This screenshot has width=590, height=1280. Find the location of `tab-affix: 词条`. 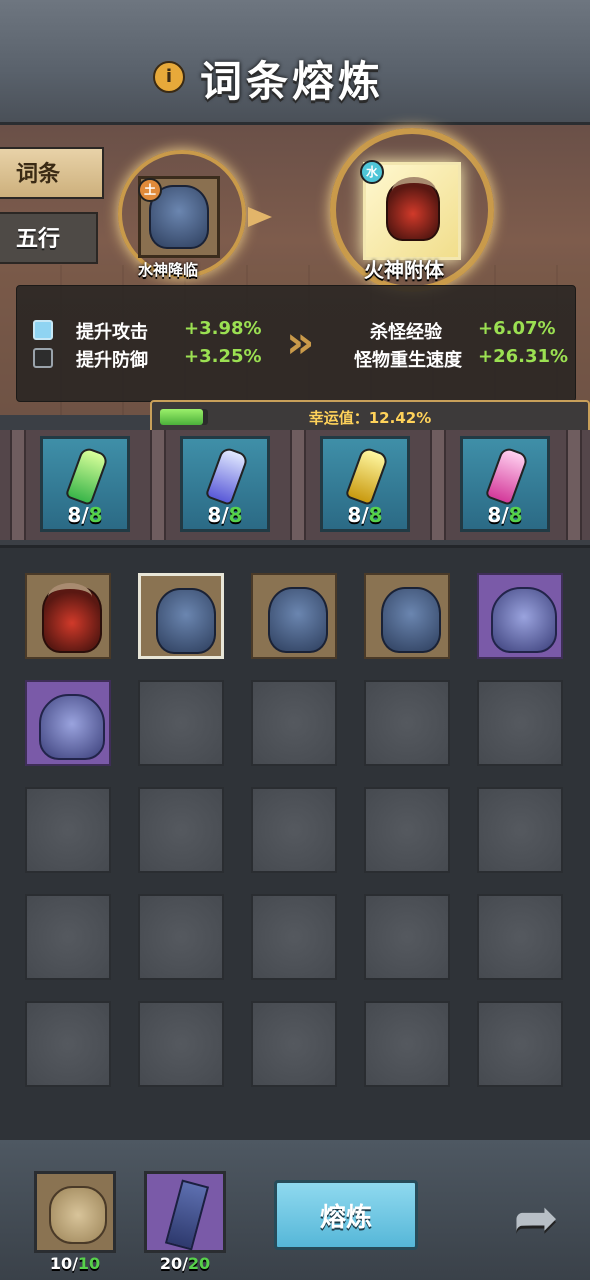

tab-affix: 词条 is located at coordinates (52, 173).